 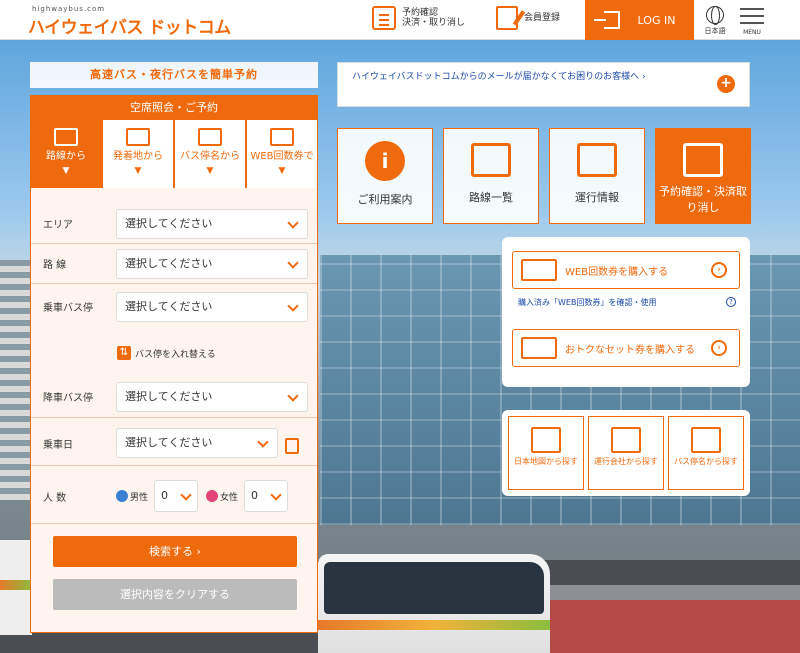 What do you see at coordinates (212, 223) in the screenshot?
I see `area-select: 選択してください` at bounding box center [212, 223].